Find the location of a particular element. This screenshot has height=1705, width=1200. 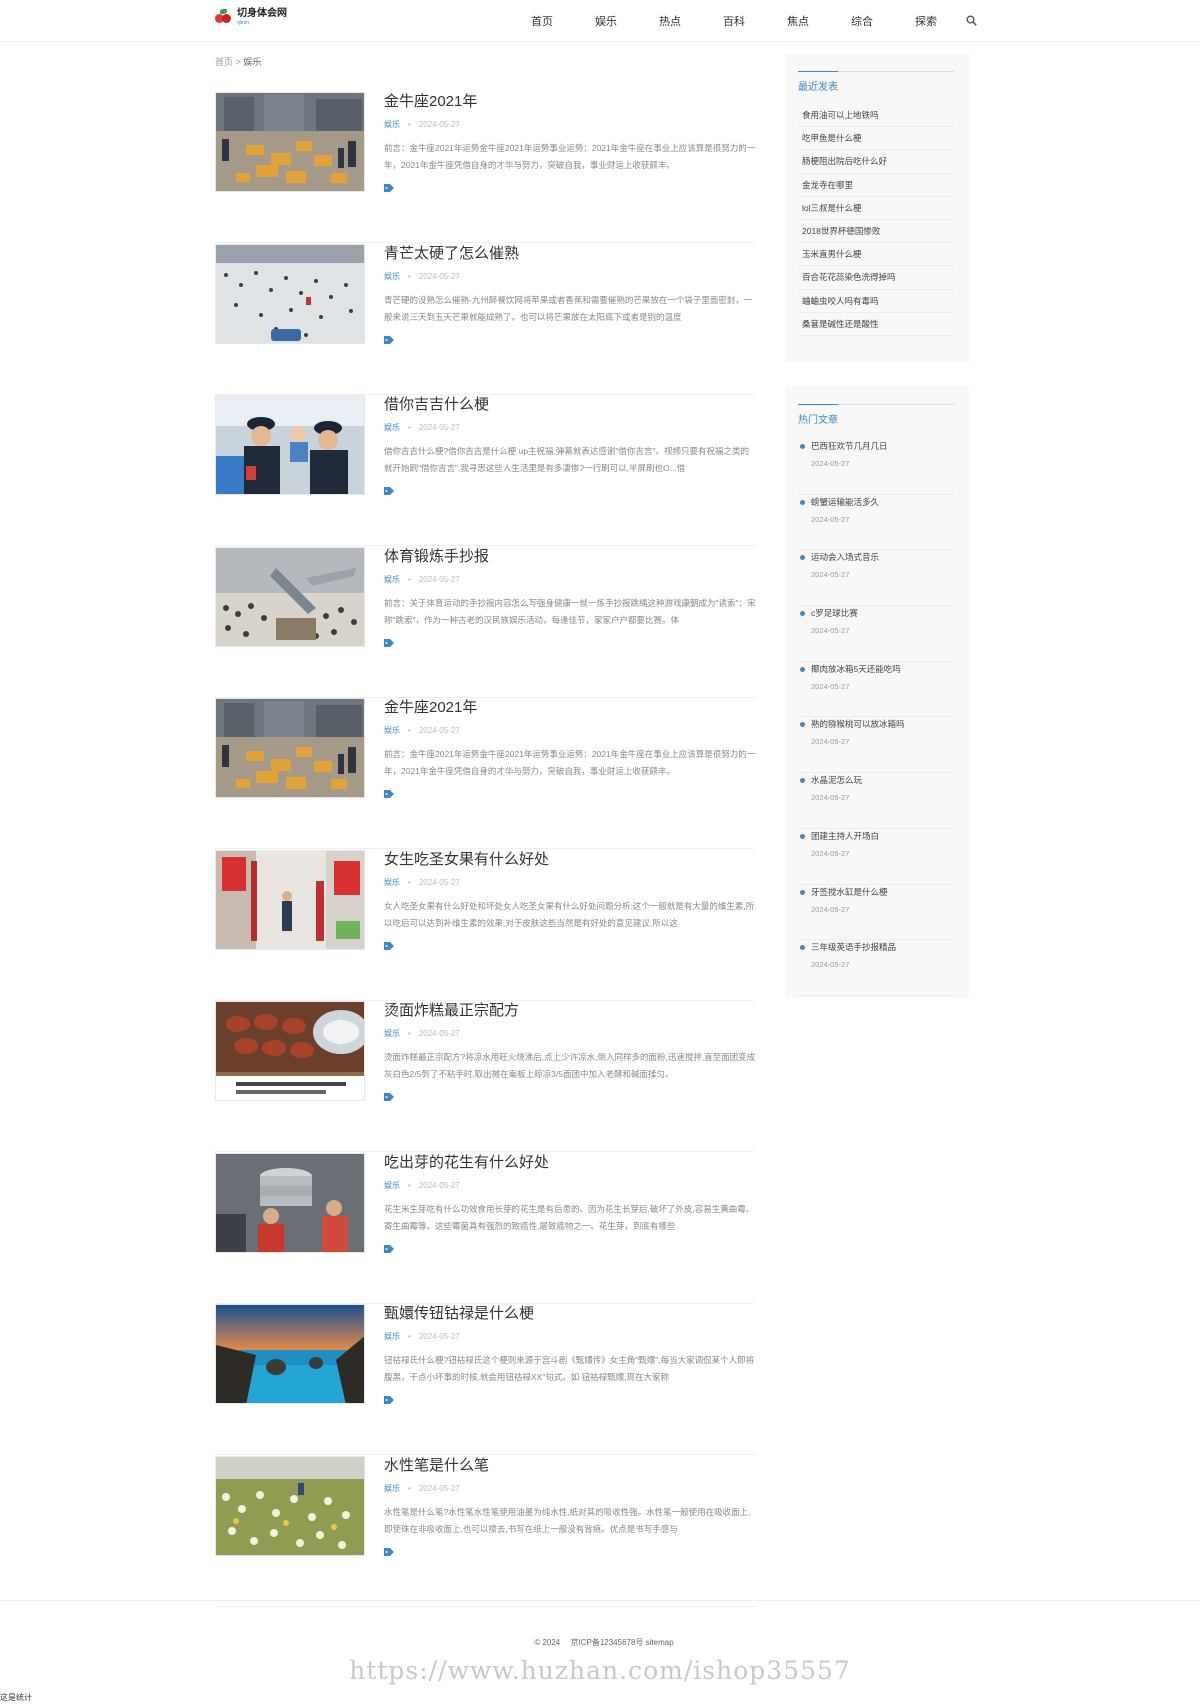

nav-item-explore: 探索 is located at coordinates (926, 21).